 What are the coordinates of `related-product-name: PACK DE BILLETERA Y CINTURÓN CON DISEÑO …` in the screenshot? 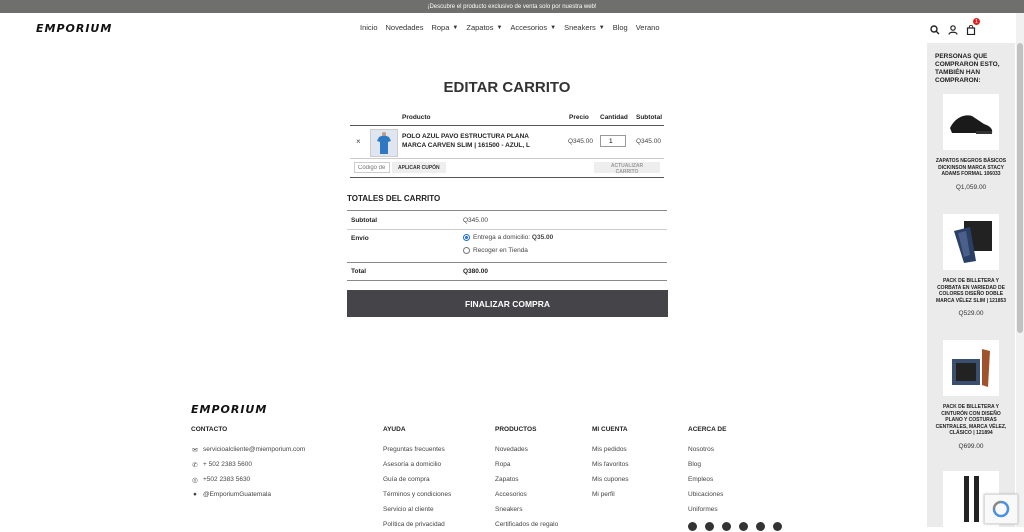 It's located at (971, 420).